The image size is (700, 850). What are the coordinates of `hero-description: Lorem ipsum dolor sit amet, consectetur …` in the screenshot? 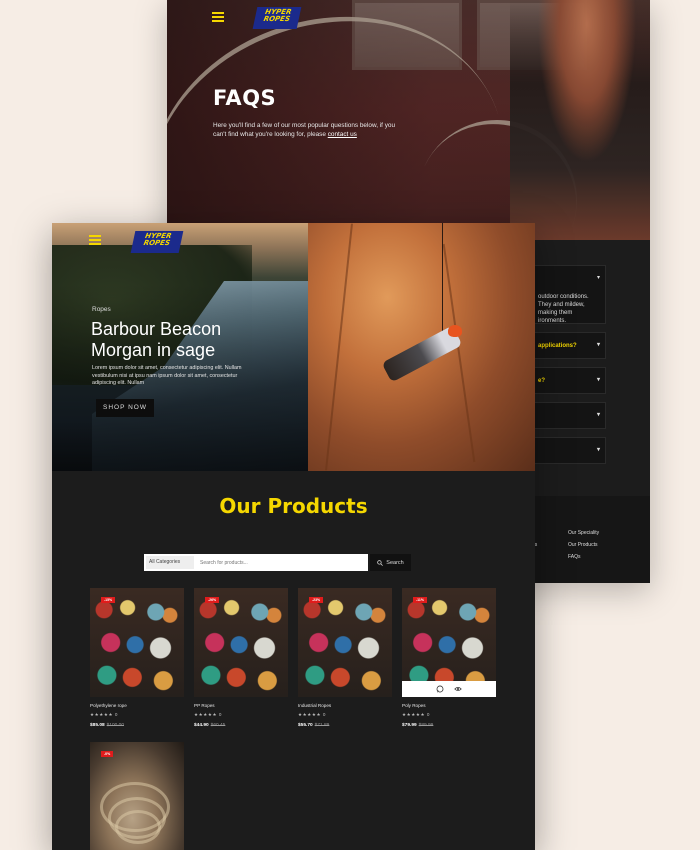 It's located at (167, 375).